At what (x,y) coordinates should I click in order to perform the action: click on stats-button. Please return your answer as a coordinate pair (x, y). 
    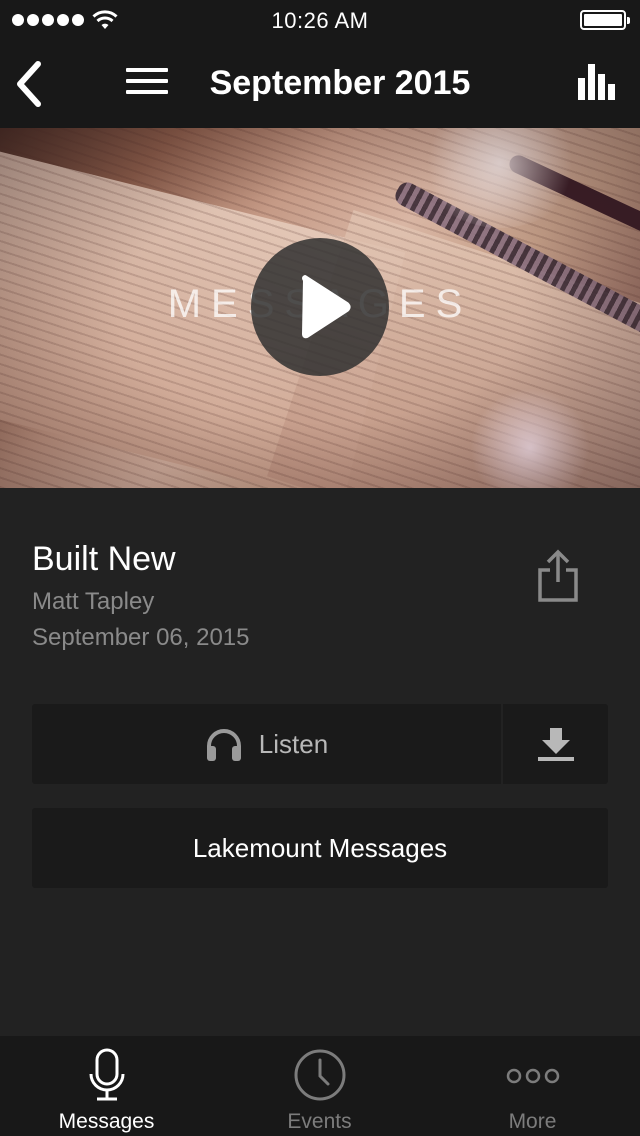
    Looking at the image, I should click on (597, 82).